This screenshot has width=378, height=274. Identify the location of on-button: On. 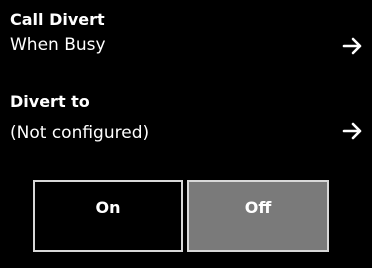
(108, 216).